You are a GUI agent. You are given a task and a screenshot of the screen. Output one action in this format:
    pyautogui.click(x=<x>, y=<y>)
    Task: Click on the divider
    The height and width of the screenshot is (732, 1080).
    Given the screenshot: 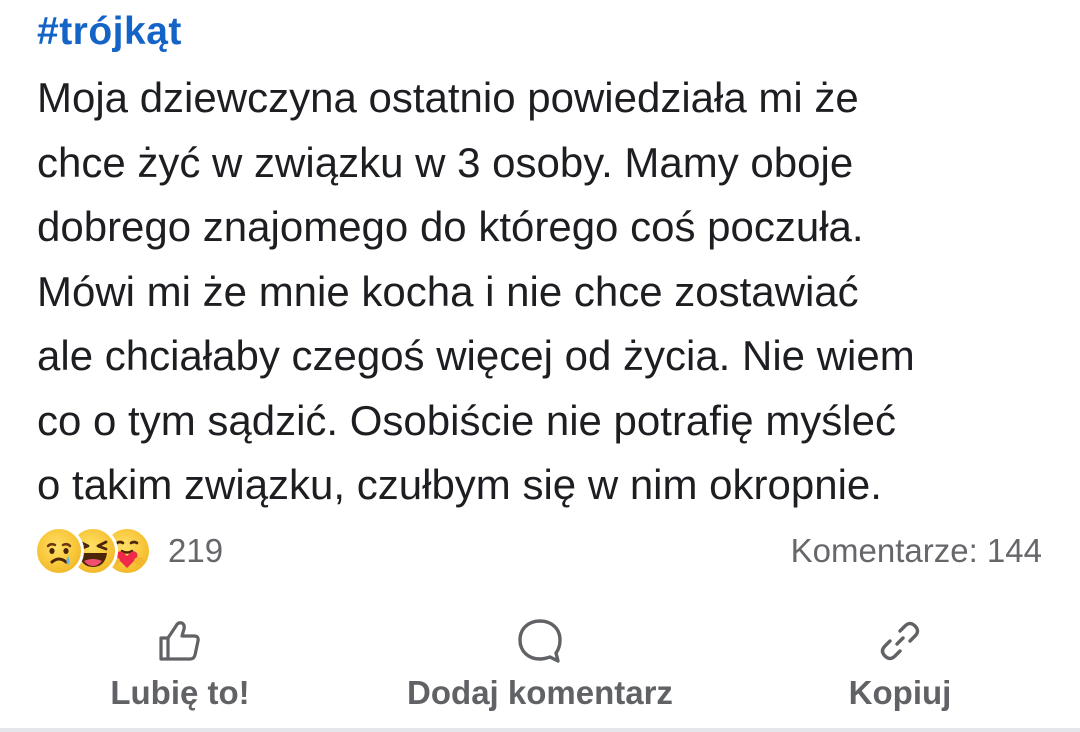 What is the action you would take?
    pyautogui.click(x=540, y=730)
    